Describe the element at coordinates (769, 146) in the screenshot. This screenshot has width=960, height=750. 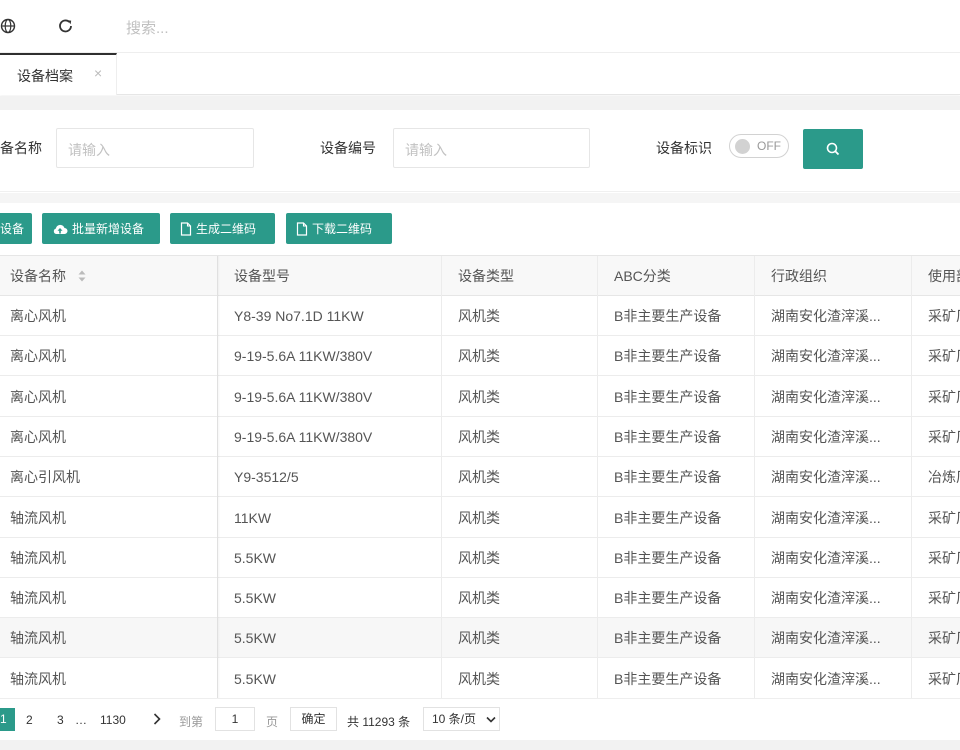
I see `toggle-state: OFF` at that location.